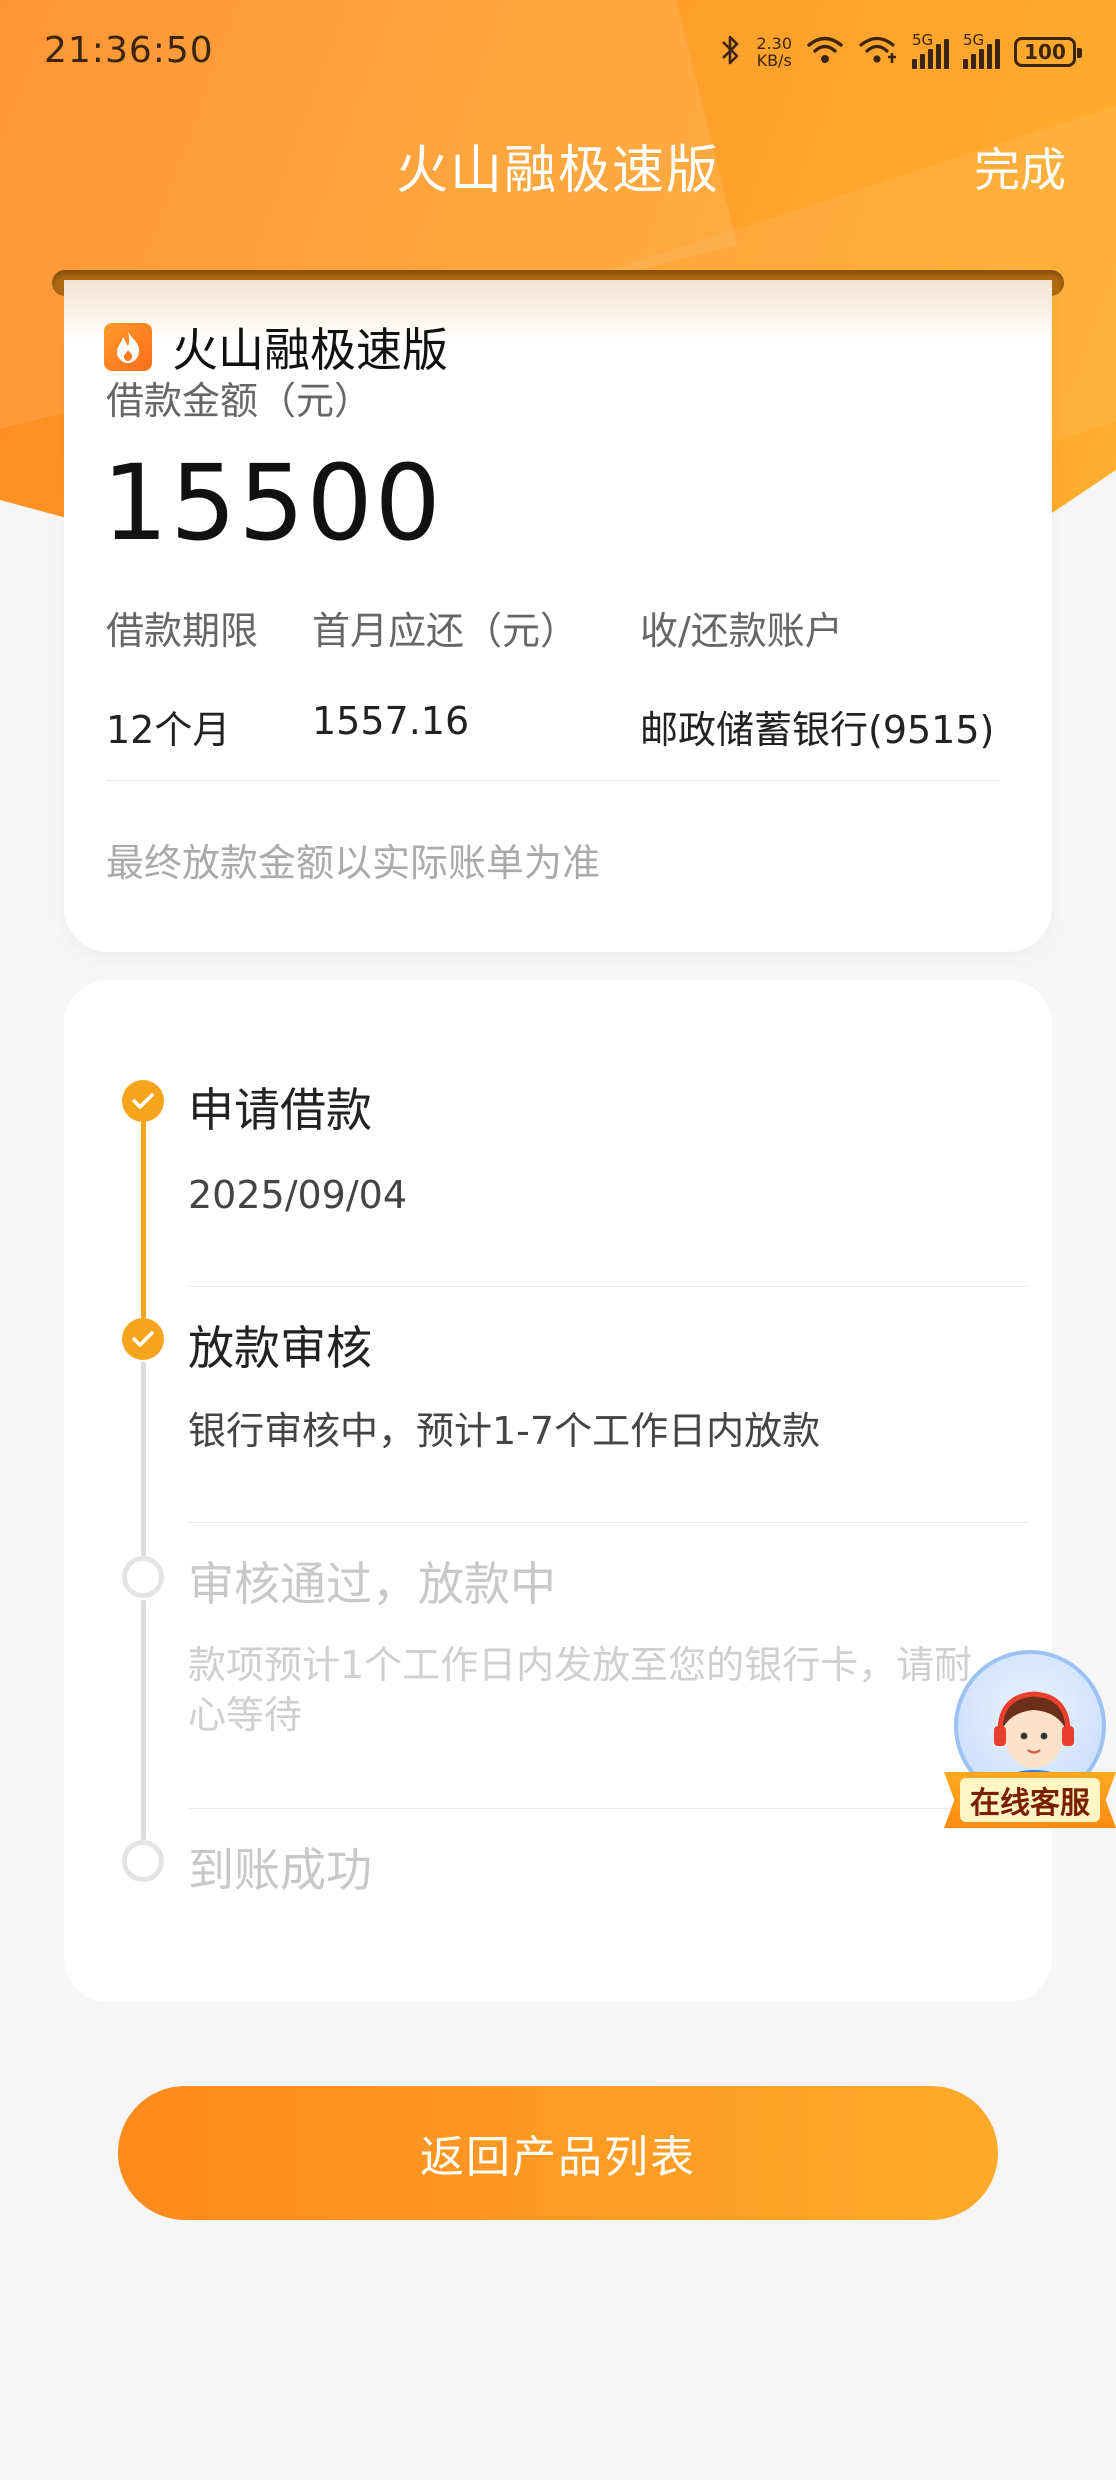 This screenshot has height=2480, width=1116. What do you see at coordinates (901, 52) in the screenshot?
I see `status-icons: 2.30 KB/s 5G 5G 100` at bounding box center [901, 52].